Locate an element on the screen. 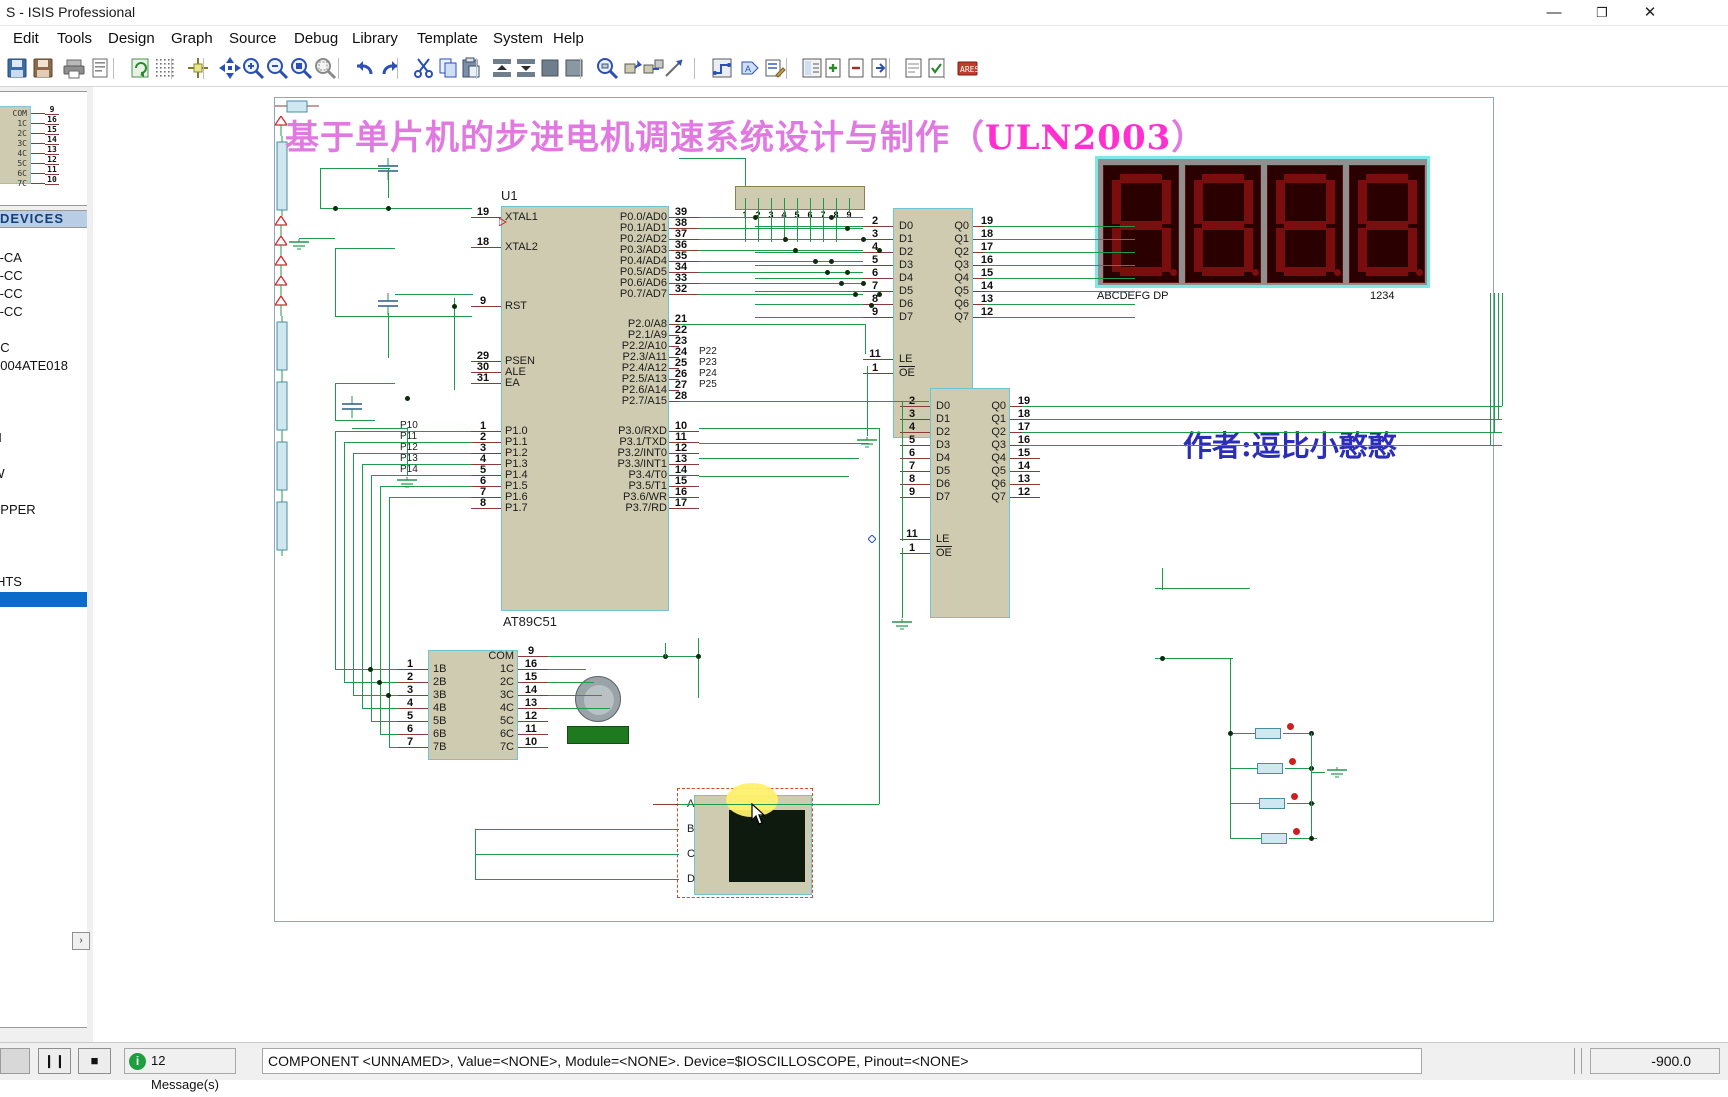 This screenshot has height=1097, width=1728. block-delete-button is located at coordinates (574, 68).